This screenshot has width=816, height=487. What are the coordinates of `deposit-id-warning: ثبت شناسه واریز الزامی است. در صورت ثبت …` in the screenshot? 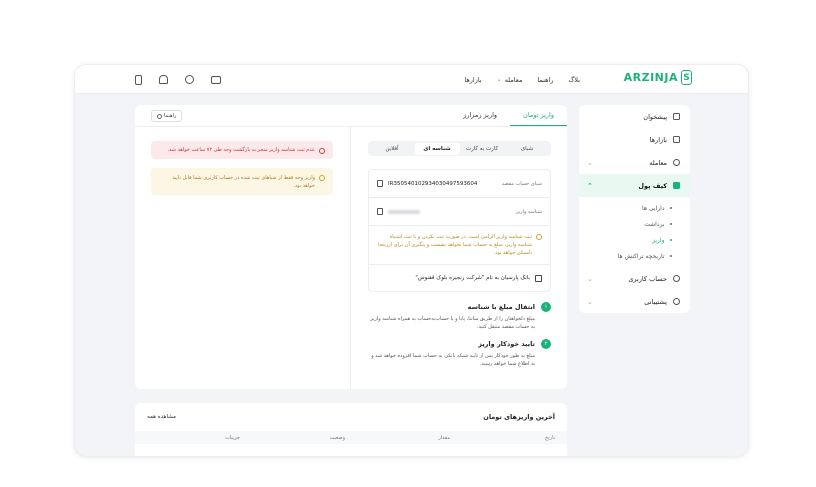 It's located at (459, 245).